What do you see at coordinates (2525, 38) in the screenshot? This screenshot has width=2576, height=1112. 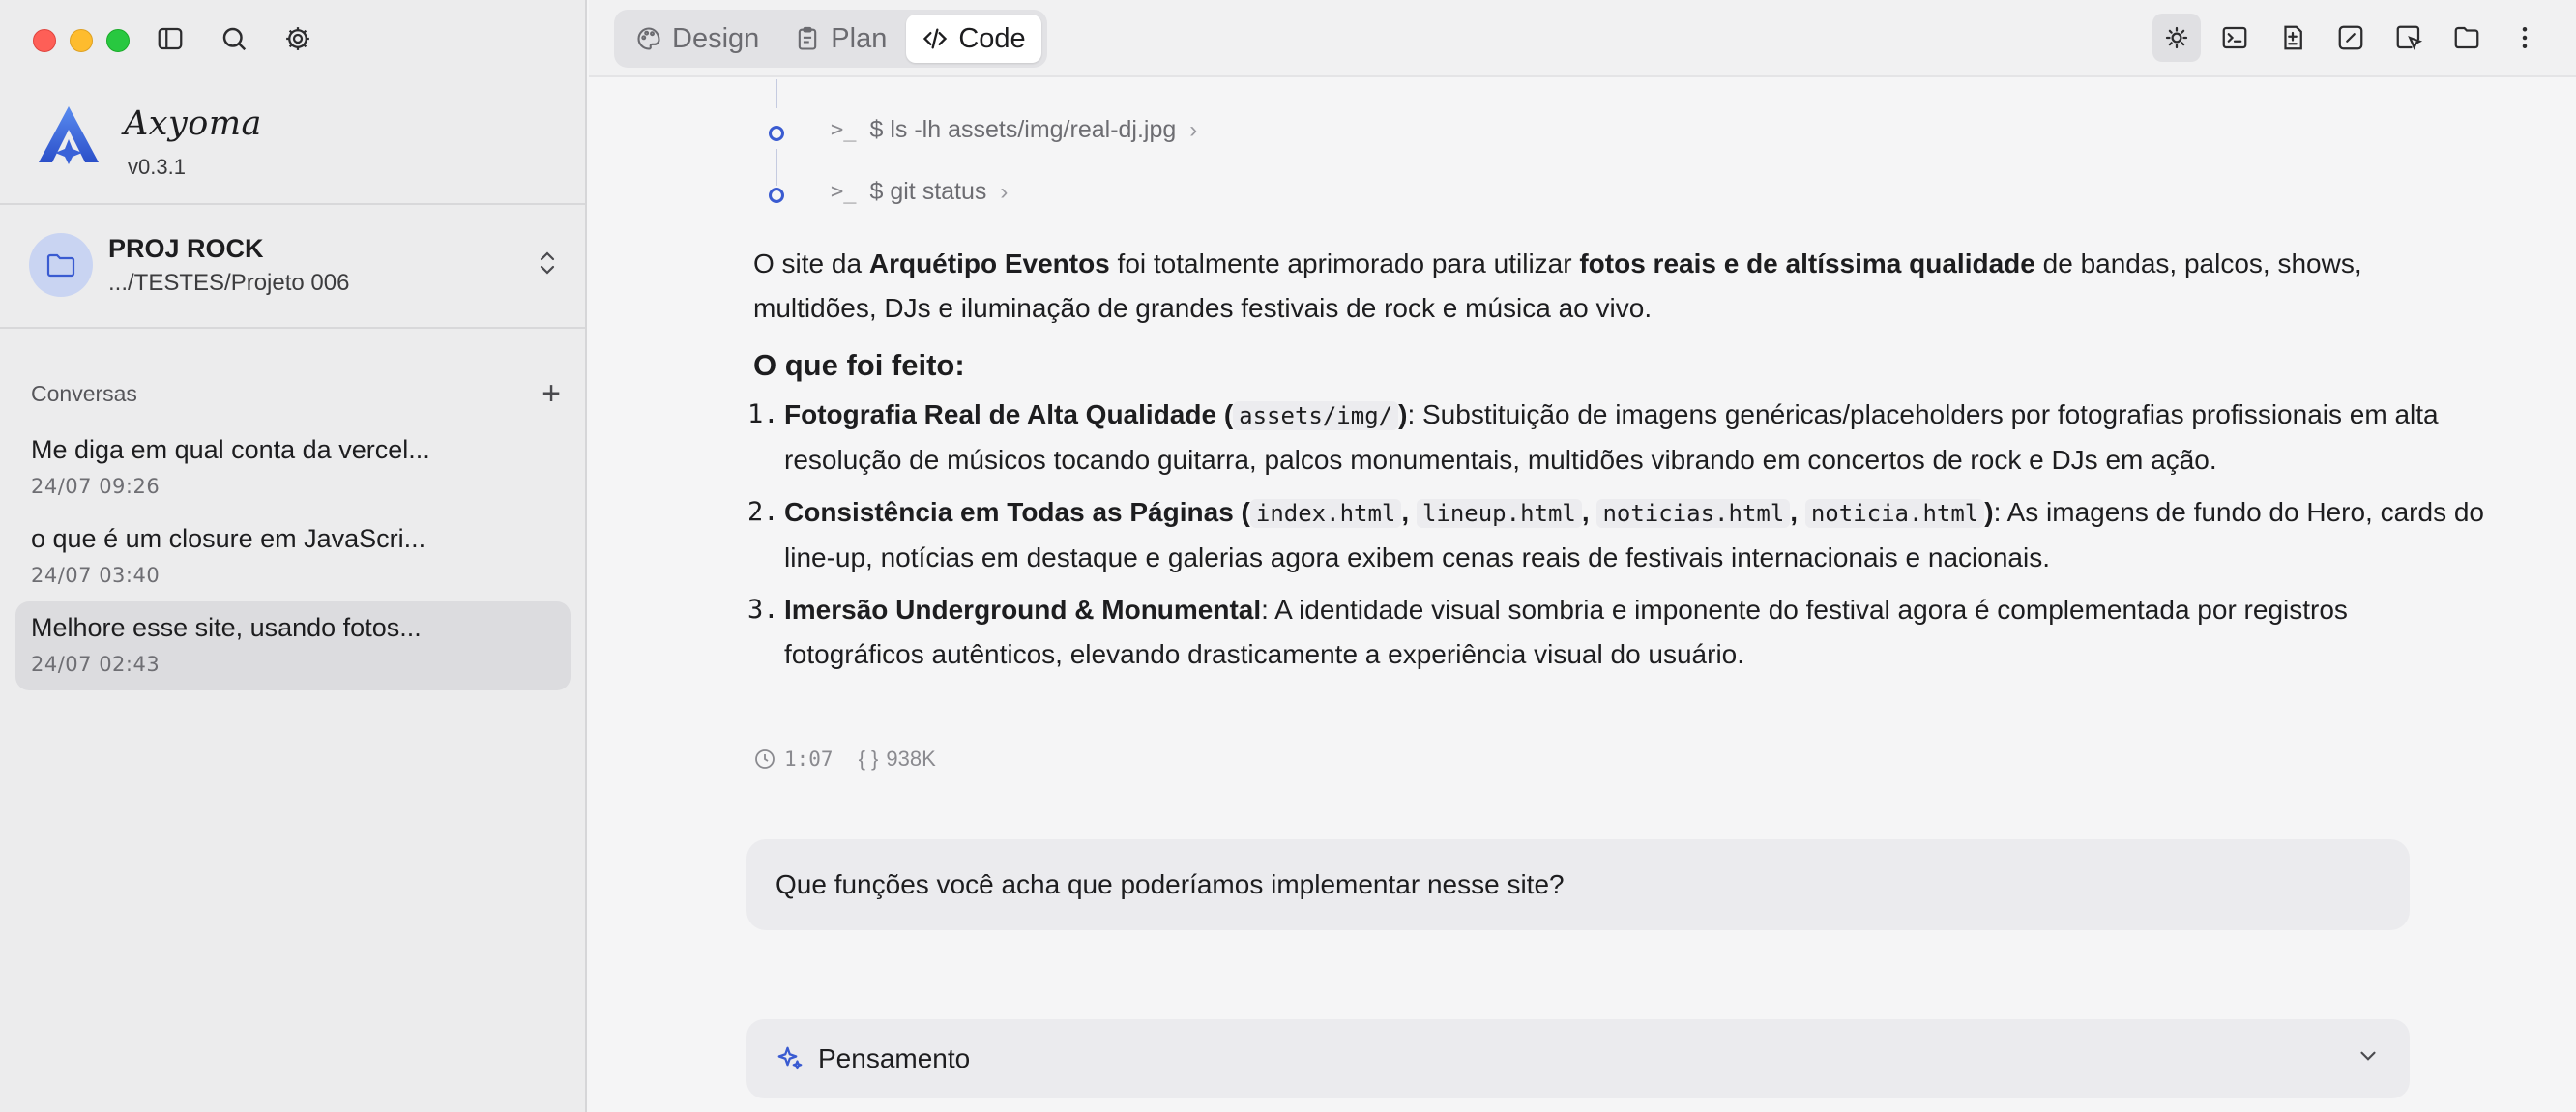 I see `more-vertical-icon` at bounding box center [2525, 38].